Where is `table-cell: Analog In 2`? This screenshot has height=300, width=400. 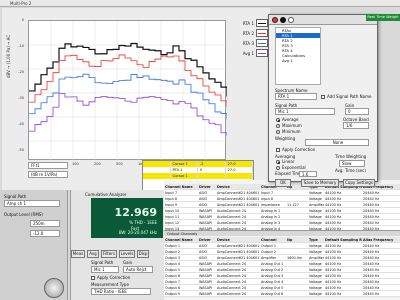
table-cell: Analog In 2 is located at coordinates (271, 217).